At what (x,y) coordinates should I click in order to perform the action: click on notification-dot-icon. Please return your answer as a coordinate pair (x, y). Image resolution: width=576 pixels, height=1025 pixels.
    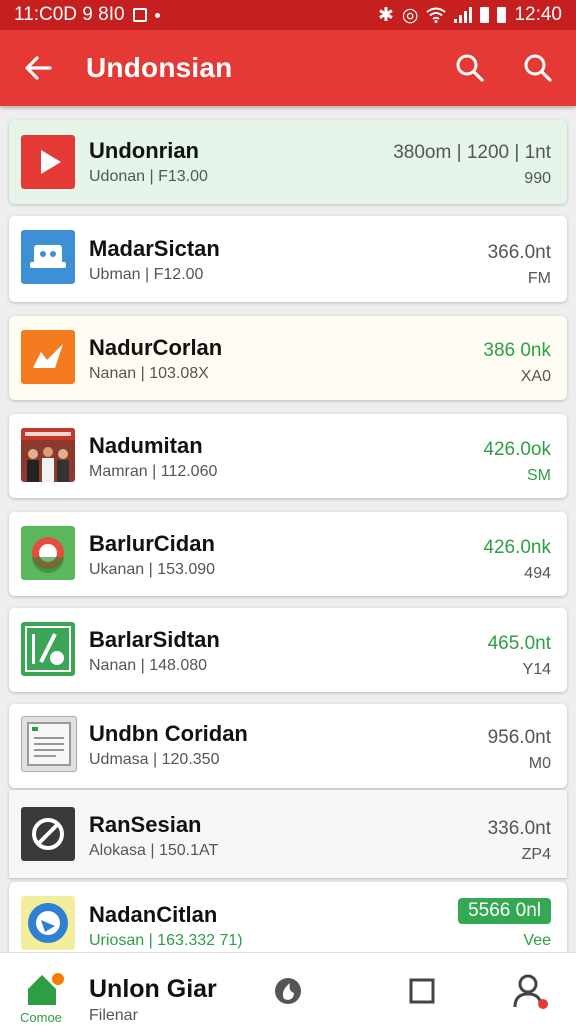
    Looking at the image, I should click on (157, 15).